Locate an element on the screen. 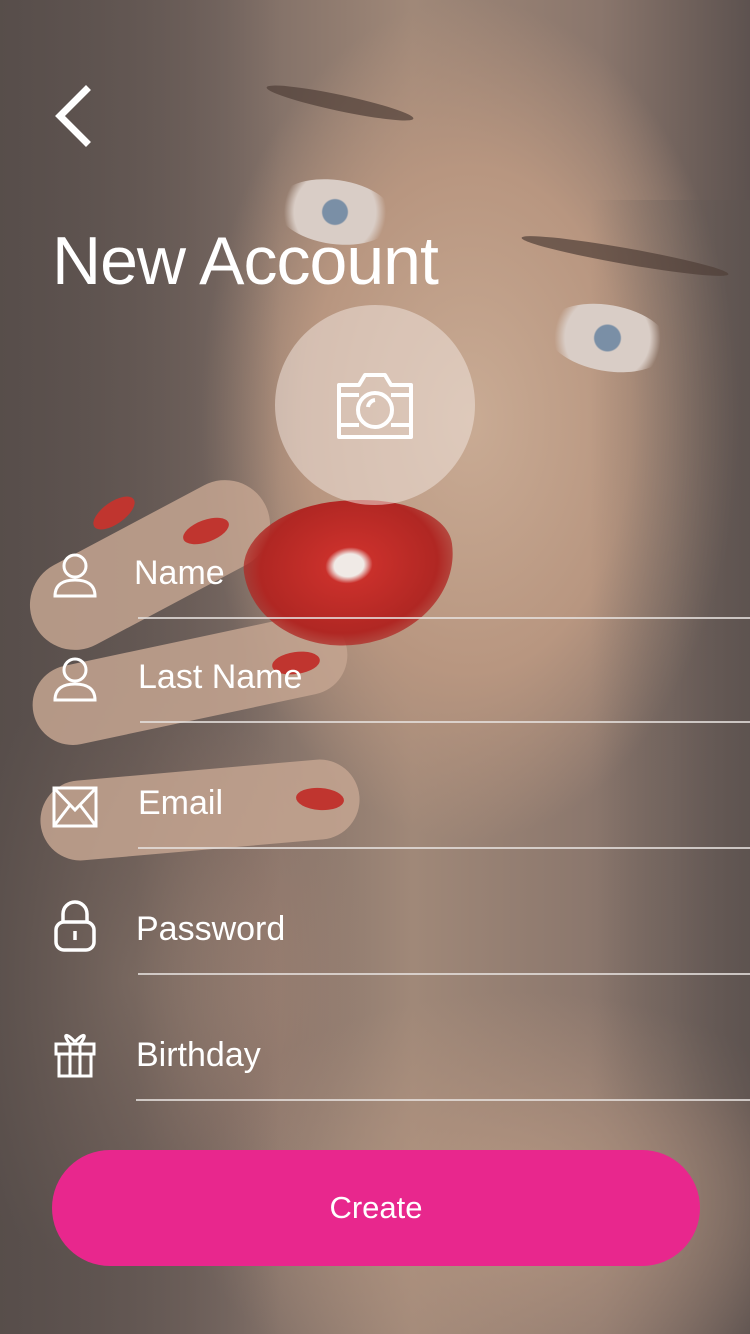 The height and width of the screenshot is (1334, 750). password-input is located at coordinates (416, 929).